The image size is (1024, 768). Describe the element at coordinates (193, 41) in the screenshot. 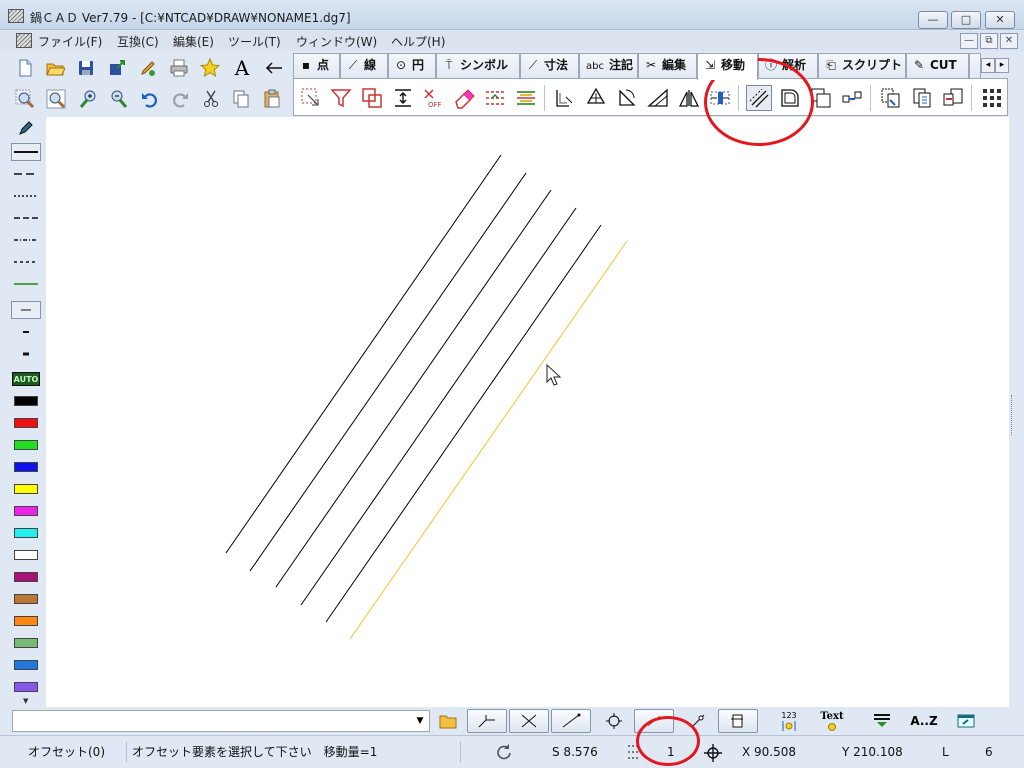

I see `menu-edit: 編集(E)` at that location.